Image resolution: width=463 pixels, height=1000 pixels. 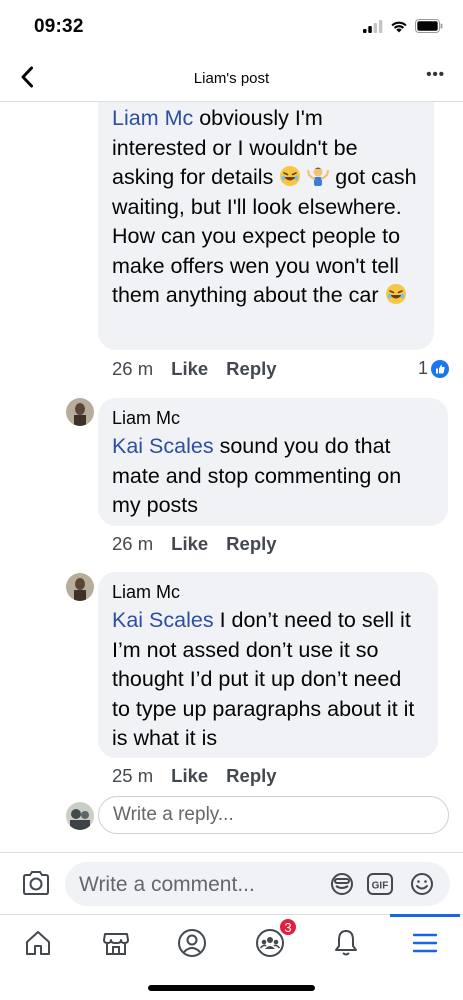 What do you see at coordinates (80, 816) in the screenshot?
I see `current-user-avatar` at bounding box center [80, 816].